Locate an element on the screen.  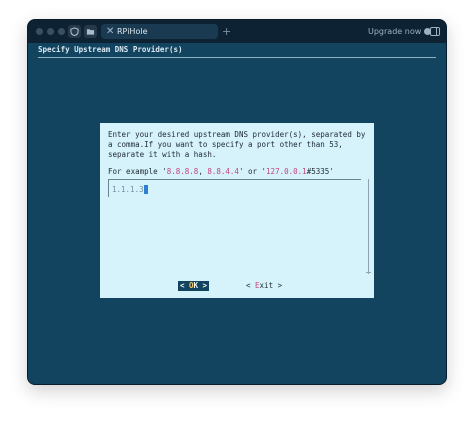
example-prefix: For example is located at coordinates (135, 171).